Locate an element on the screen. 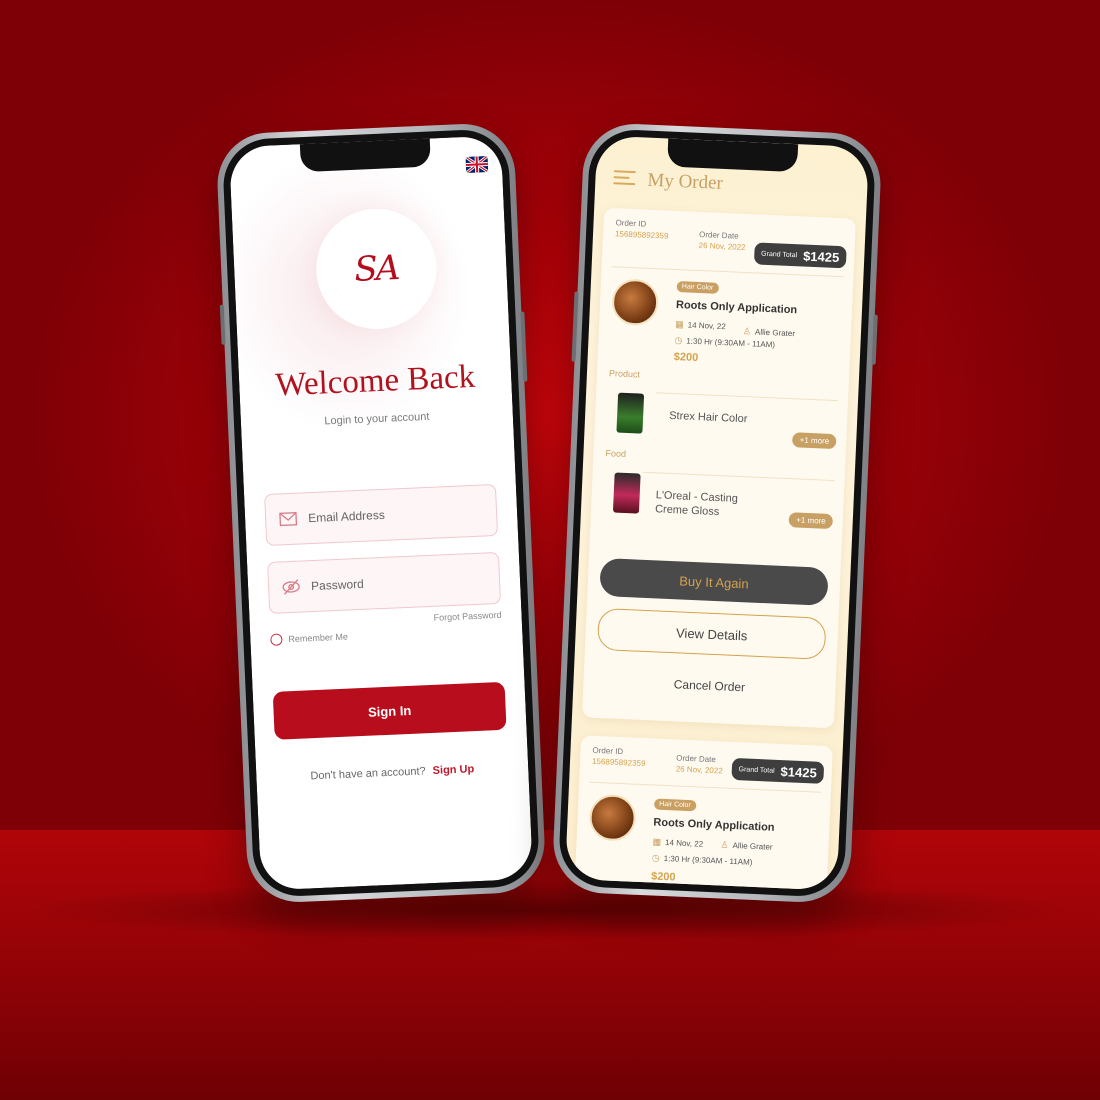 This screenshot has height=1100, width=1100. hamburger-menu-icon is located at coordinates (624, 177).